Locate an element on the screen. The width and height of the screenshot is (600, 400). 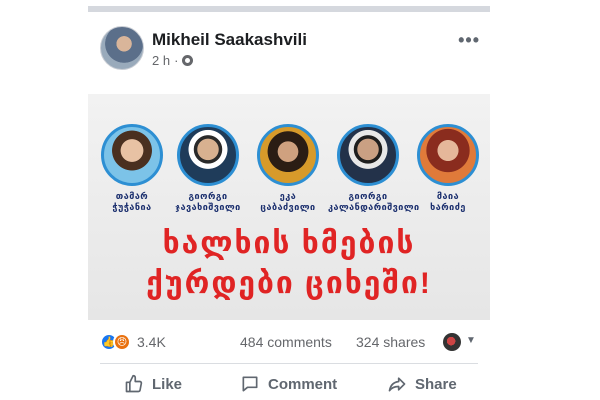
caret-down-icon: ▼ is located at coordinates (471, 340).